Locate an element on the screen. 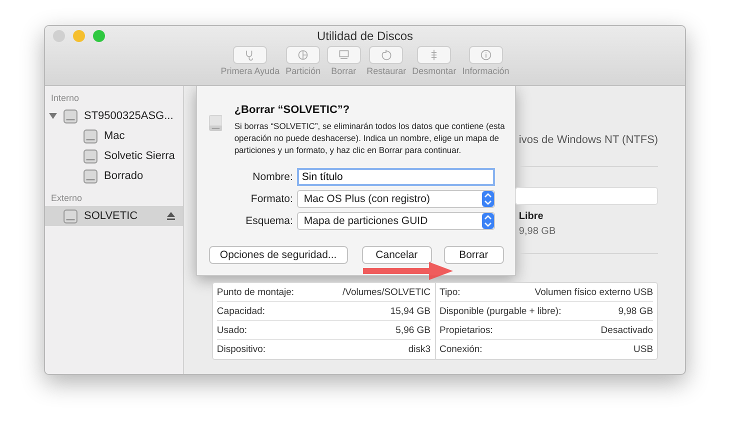 This screenshot has width=730, height=437. pie-icon is located at coordinates (303, 55).